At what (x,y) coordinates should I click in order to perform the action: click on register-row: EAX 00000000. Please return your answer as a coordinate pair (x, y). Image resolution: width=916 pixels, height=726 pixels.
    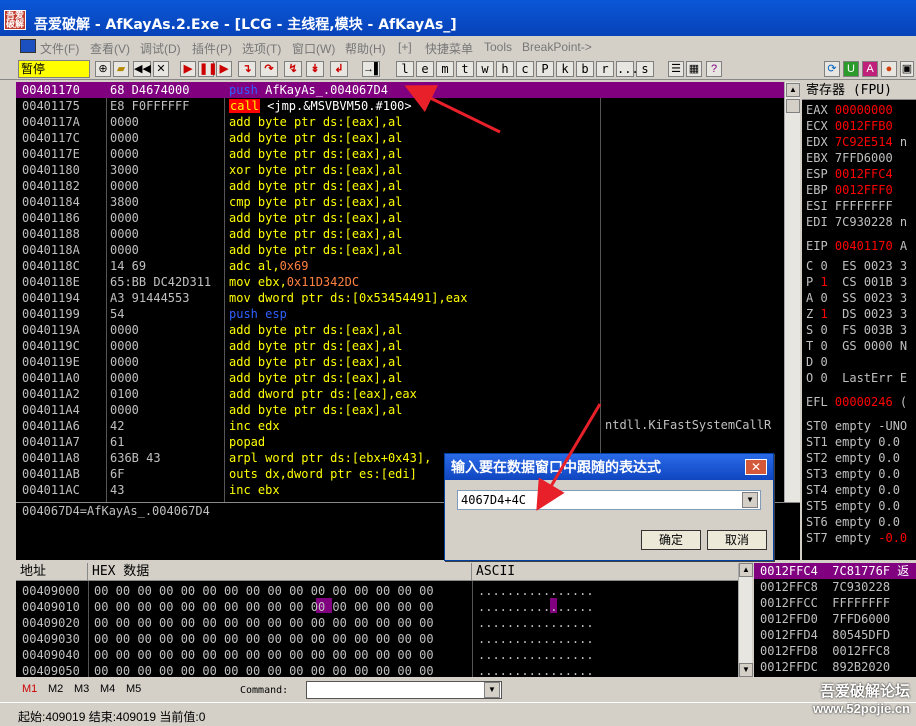
    Looking at the image, I should click on (849, 110).